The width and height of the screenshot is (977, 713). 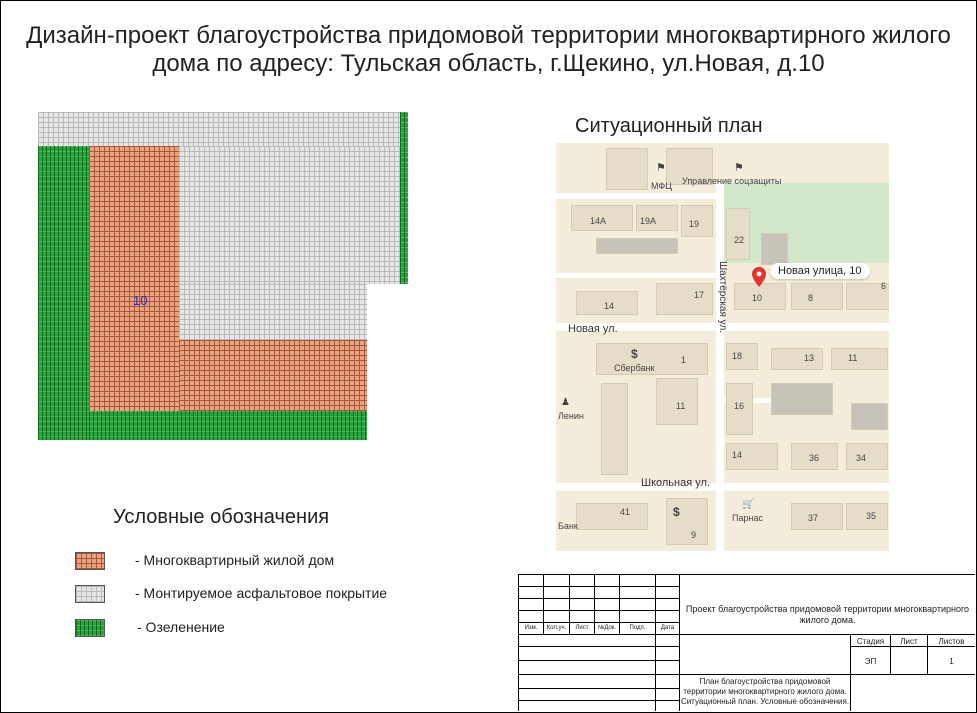 I want to click on map-label-sberbank: Сбербанк, so click(x=634, y=368).